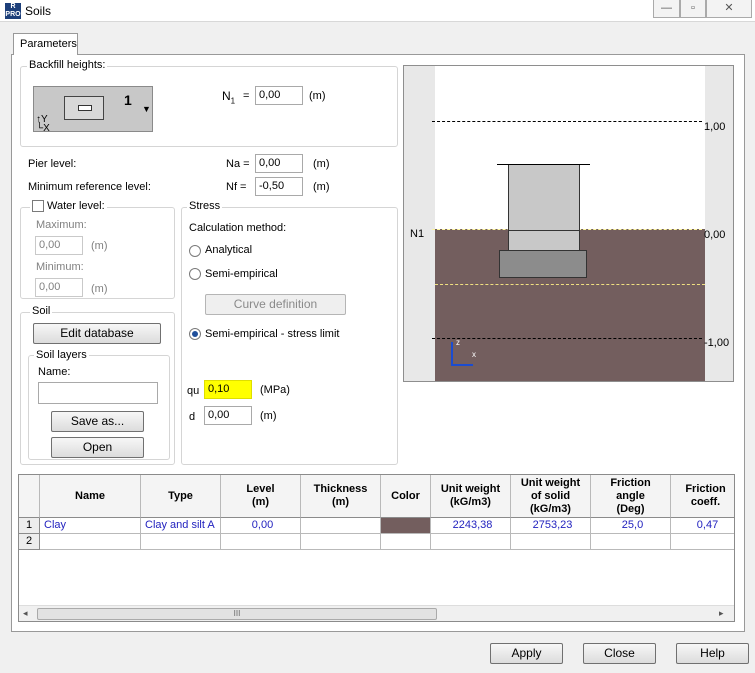 This screenshot has height=673, width=755. What do you see at coordinates (279, 186) in the screenshot?
I see `nf-input: -0,50` at bounding box center [279, 186].